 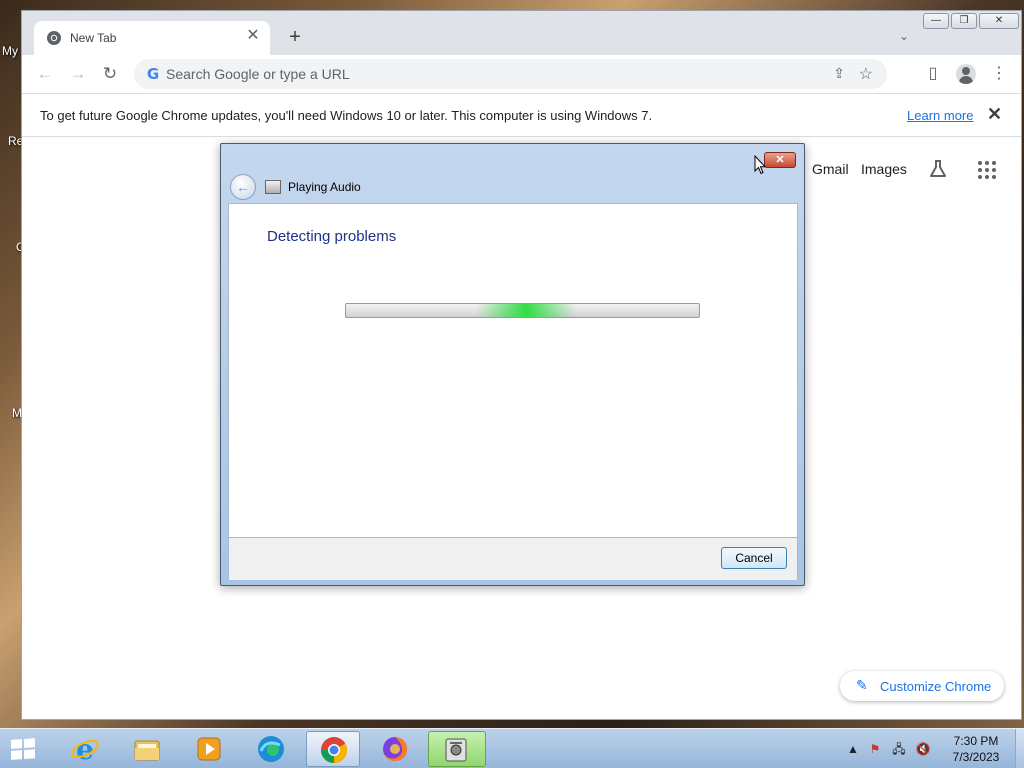 I want to click on firefox-icon, so click(x=395, y=749).